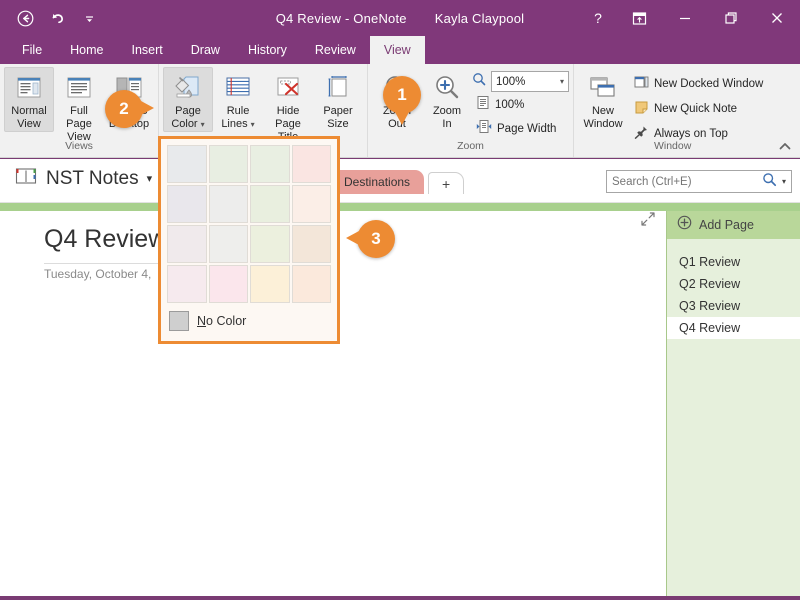 The width and height of the screenshot is (800, 600). Describe the element at coordinates (598, 18) in the screenshot. I see `help-icon: ?` at that location.